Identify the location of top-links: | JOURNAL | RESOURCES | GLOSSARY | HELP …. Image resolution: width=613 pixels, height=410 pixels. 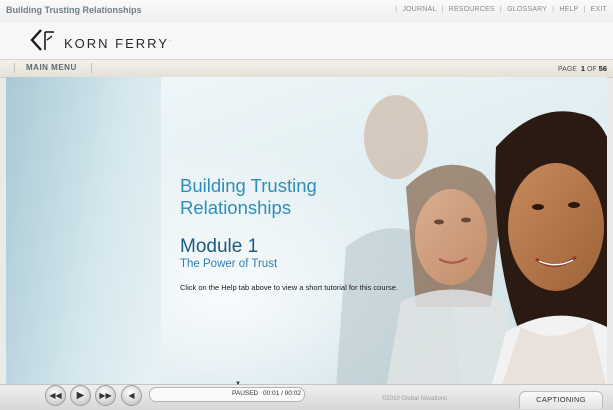
(499, 9).